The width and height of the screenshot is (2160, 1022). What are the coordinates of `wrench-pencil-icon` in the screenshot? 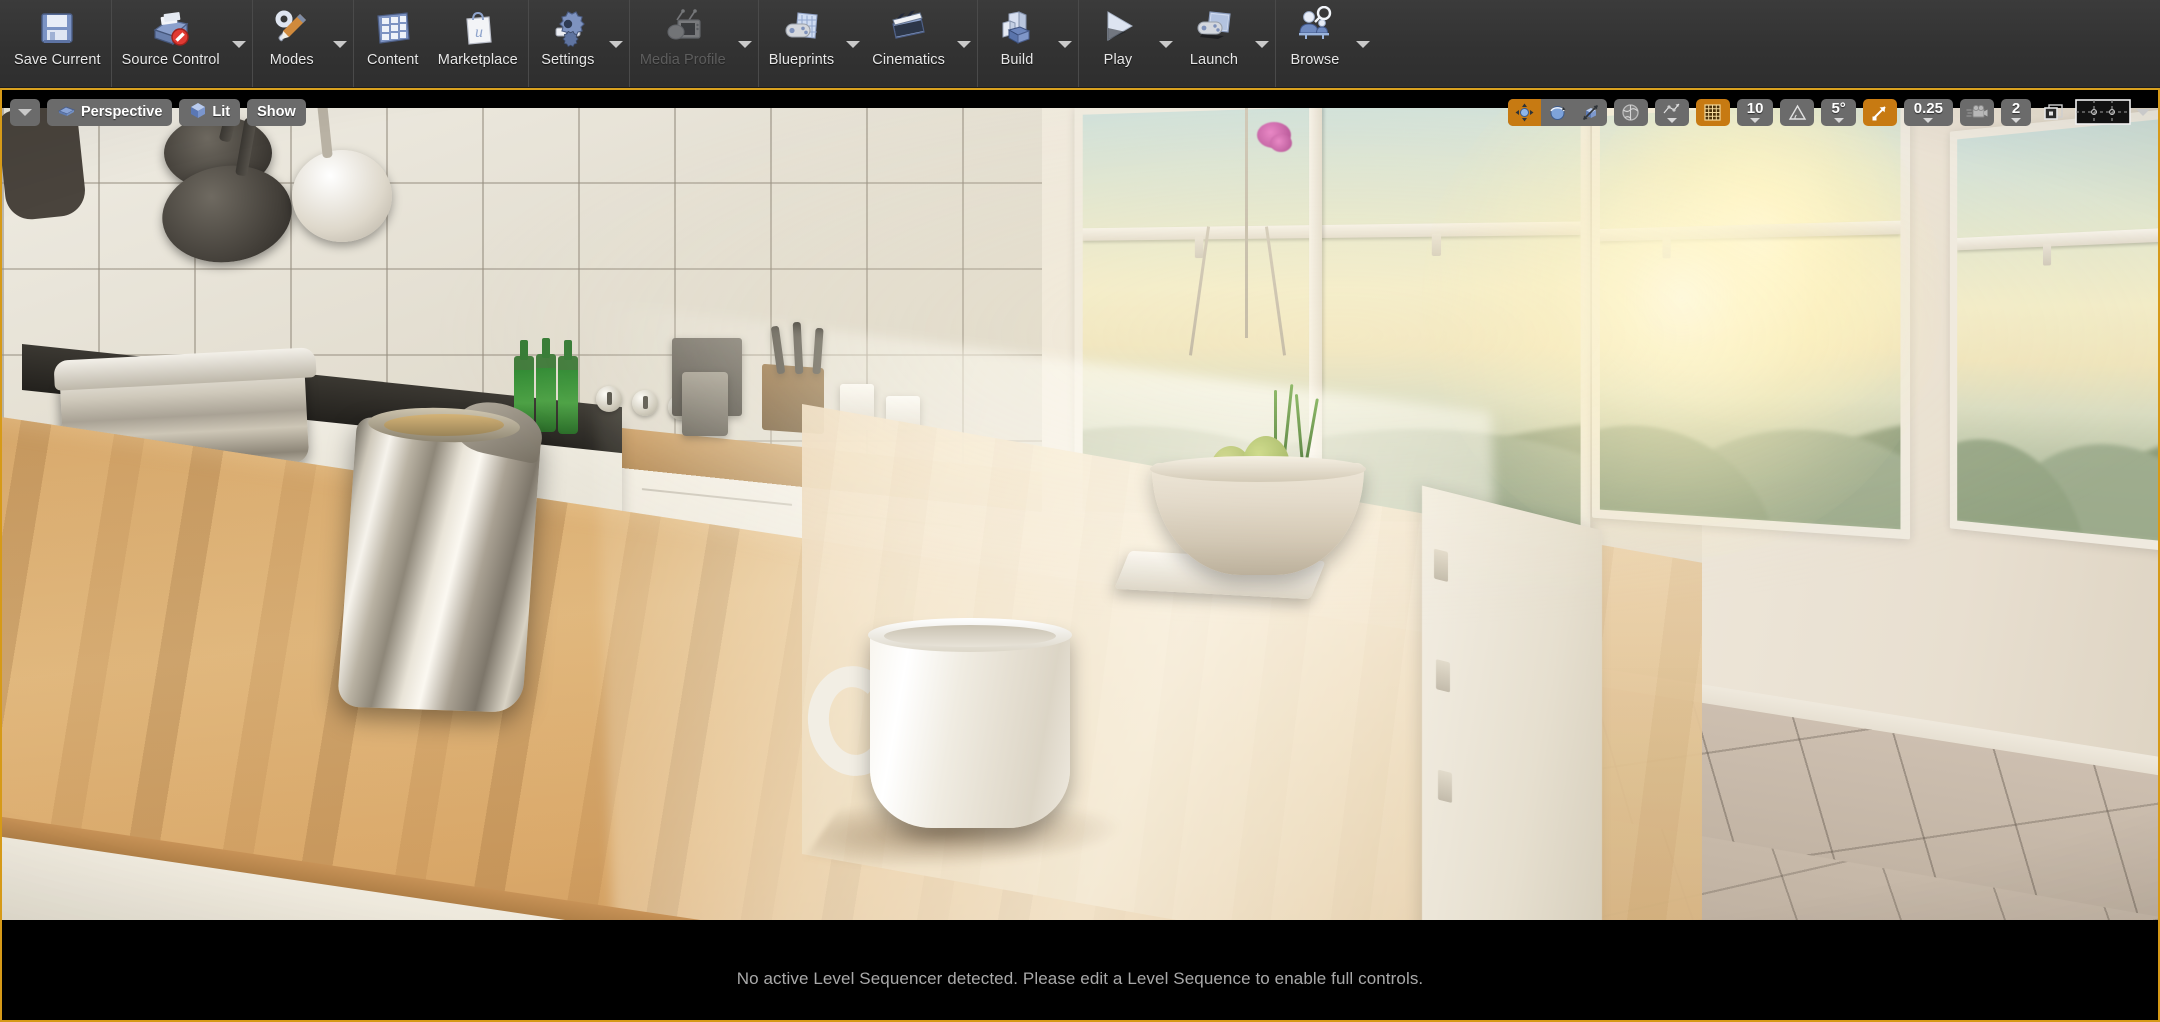 It's located at (292, 28).